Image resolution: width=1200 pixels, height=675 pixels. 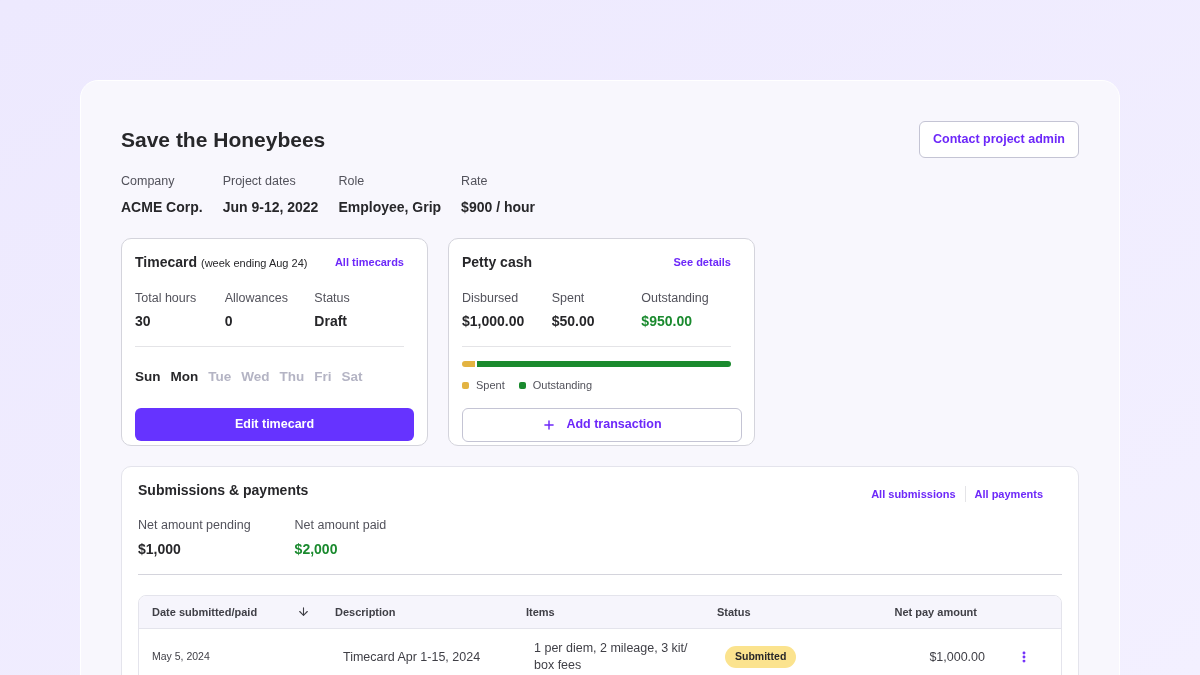 What do you see at coordinates (568, 298) in the screenshot?
I see `stat-label: Spent` at bounding box center [568, 298].